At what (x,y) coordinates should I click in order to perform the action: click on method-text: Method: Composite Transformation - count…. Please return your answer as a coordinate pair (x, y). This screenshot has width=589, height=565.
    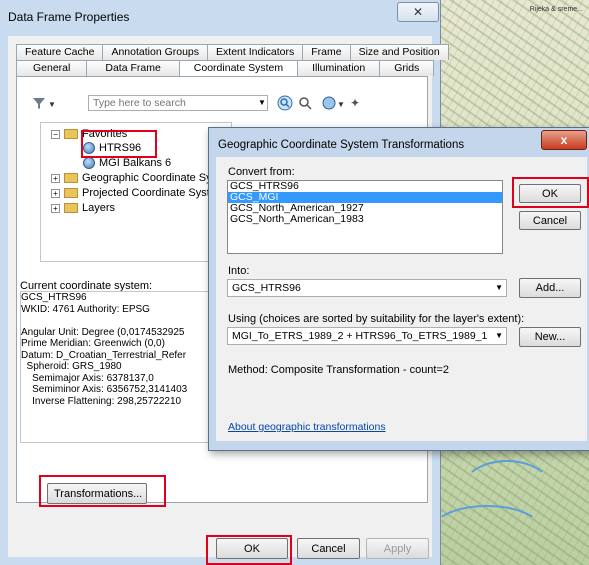
    Looking at the image, I should click on (339, 370).